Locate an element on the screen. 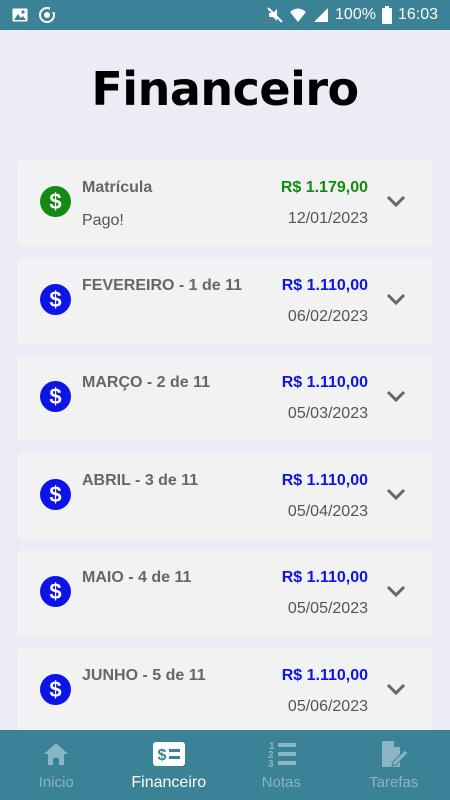 This screenshot has width=450, height=800. payment-date: 05/06/2023 is located at coordinates (327, 706).